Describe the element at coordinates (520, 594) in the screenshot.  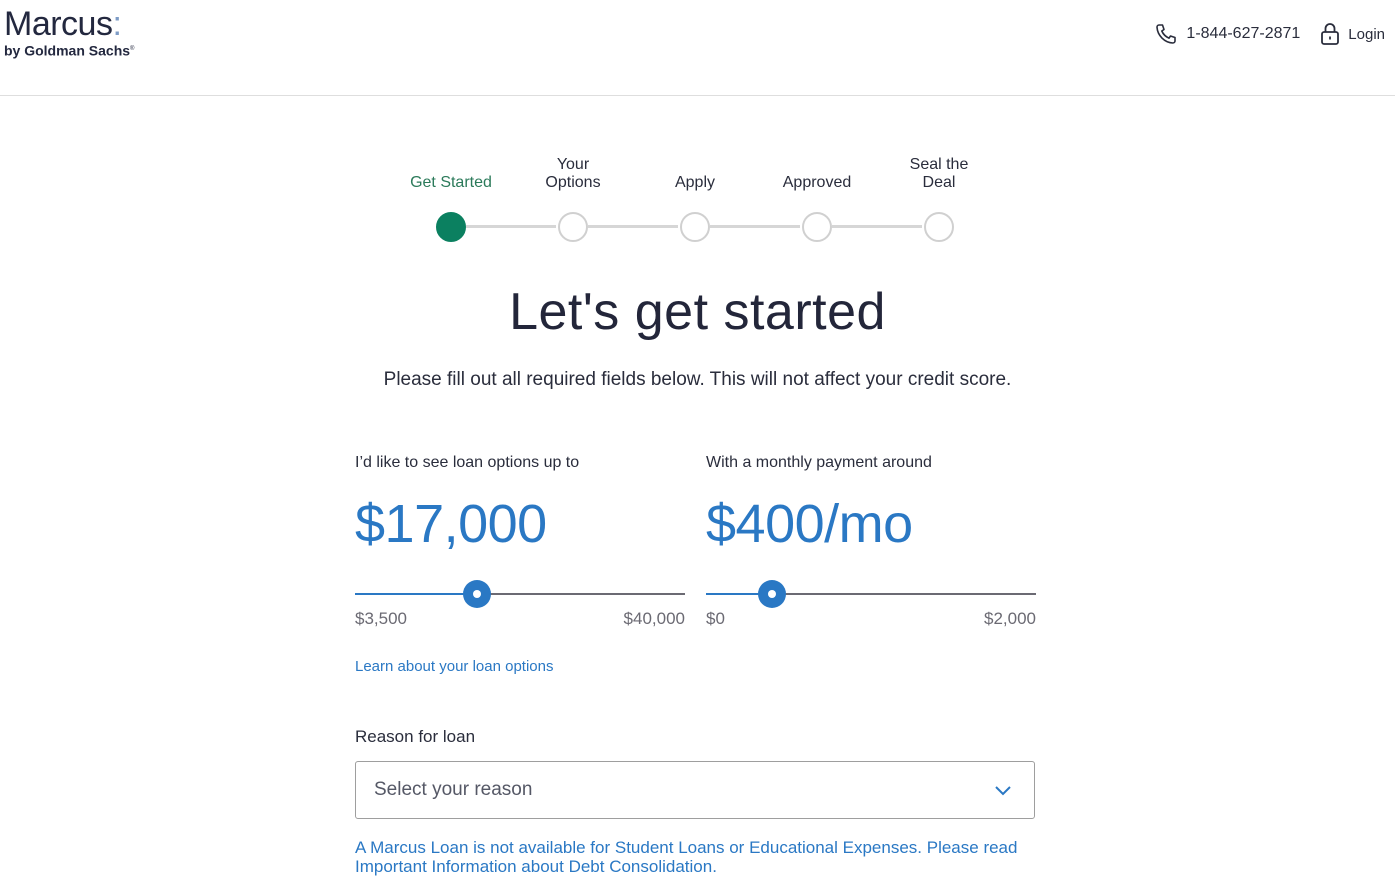
I see `loan-amount-slider` at that location.